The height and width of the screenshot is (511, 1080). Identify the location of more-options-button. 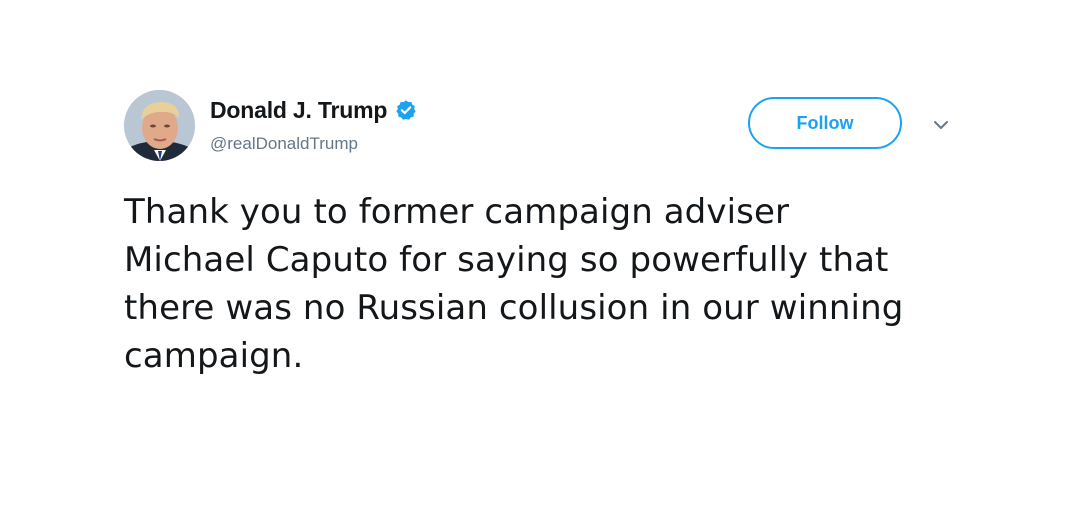
(941, 125).